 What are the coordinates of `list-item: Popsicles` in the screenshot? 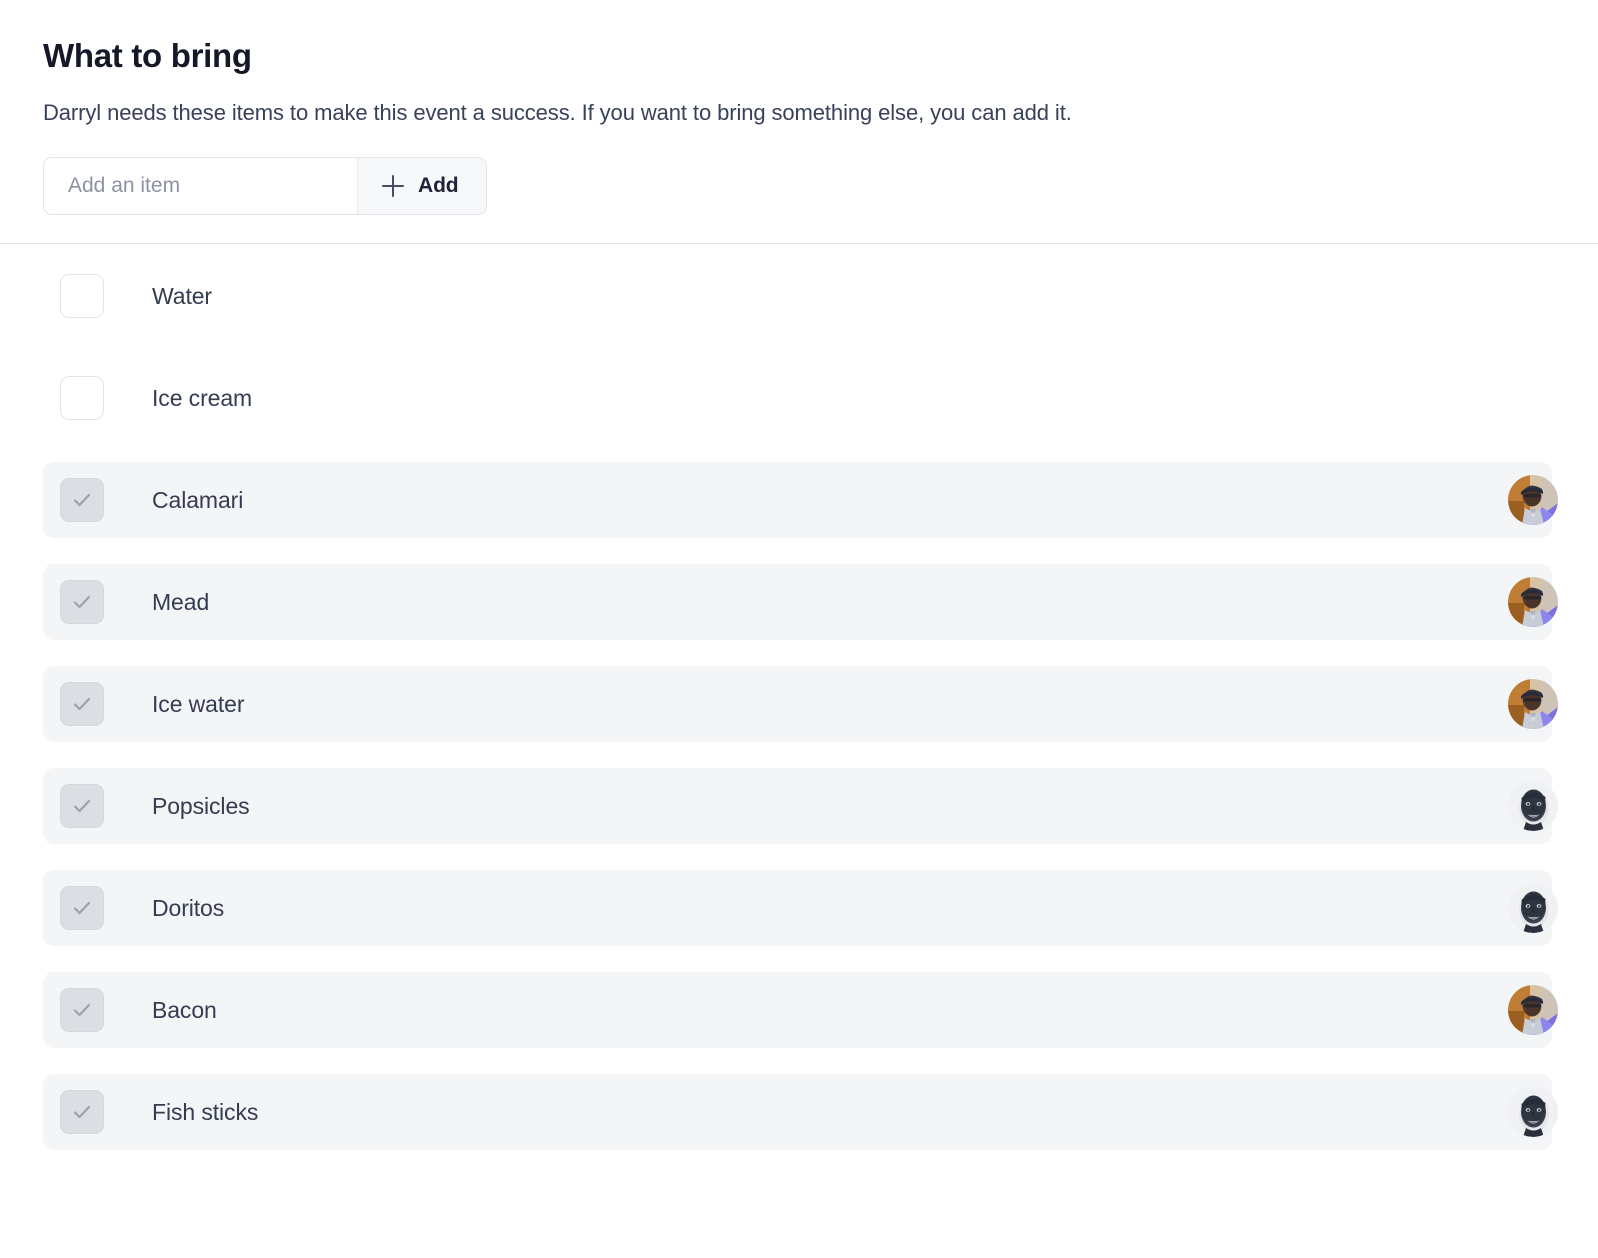 It's located at (800, 806).